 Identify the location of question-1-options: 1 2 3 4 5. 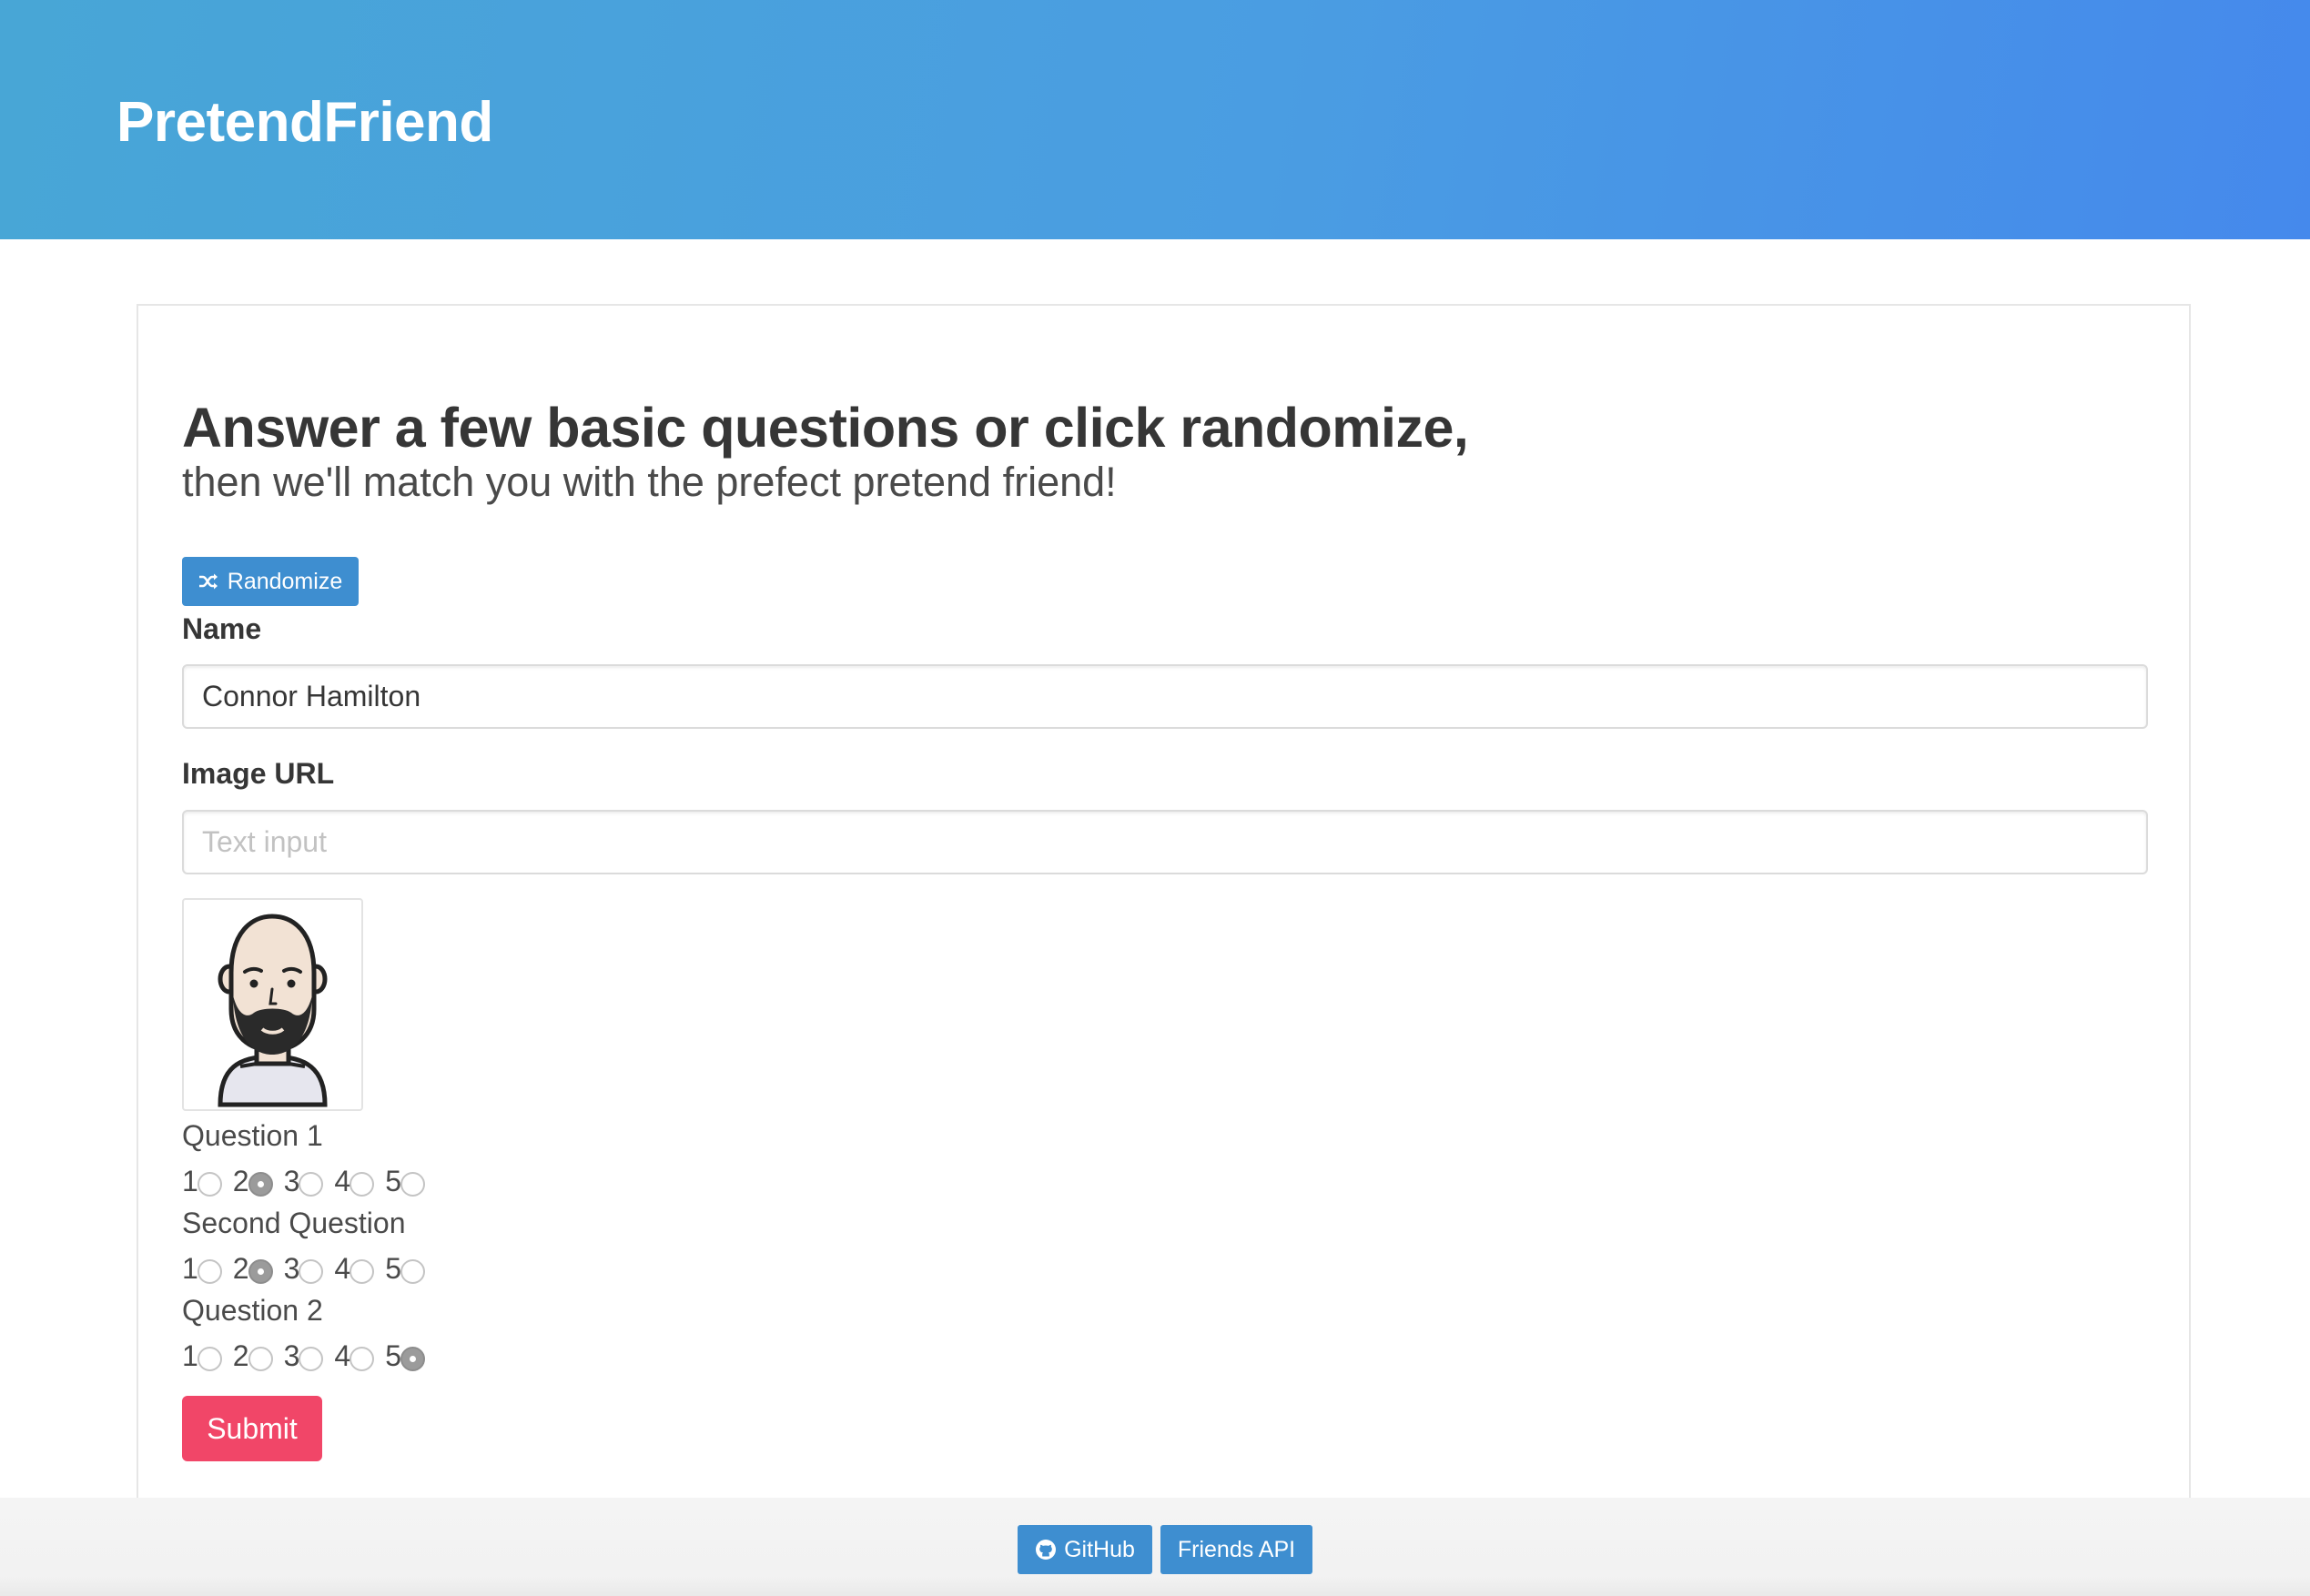
(309, 1181).